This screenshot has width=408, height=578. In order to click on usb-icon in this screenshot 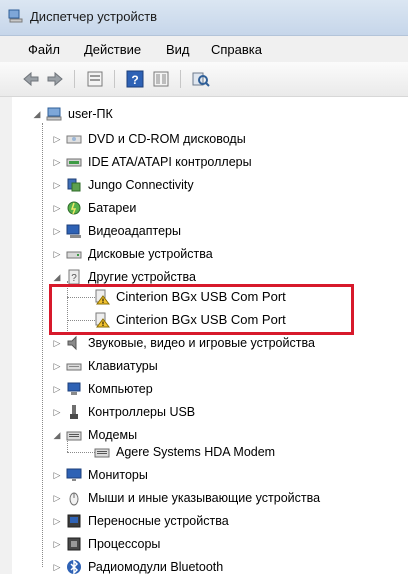, I will do `click(74, 412)`.